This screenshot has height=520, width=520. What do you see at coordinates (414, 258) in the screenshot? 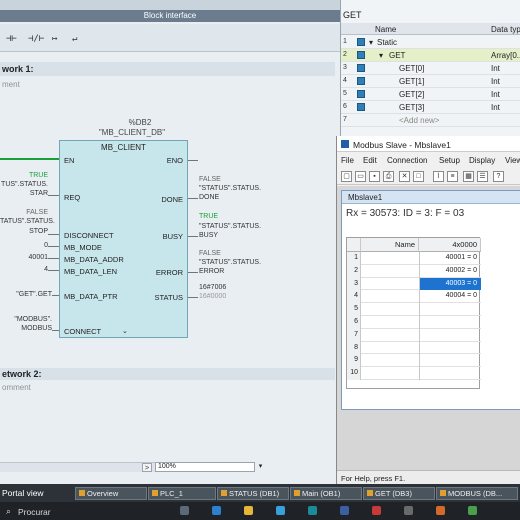
I see `grid-row: 1 40001 = 0` at bounding box center [414, 258].